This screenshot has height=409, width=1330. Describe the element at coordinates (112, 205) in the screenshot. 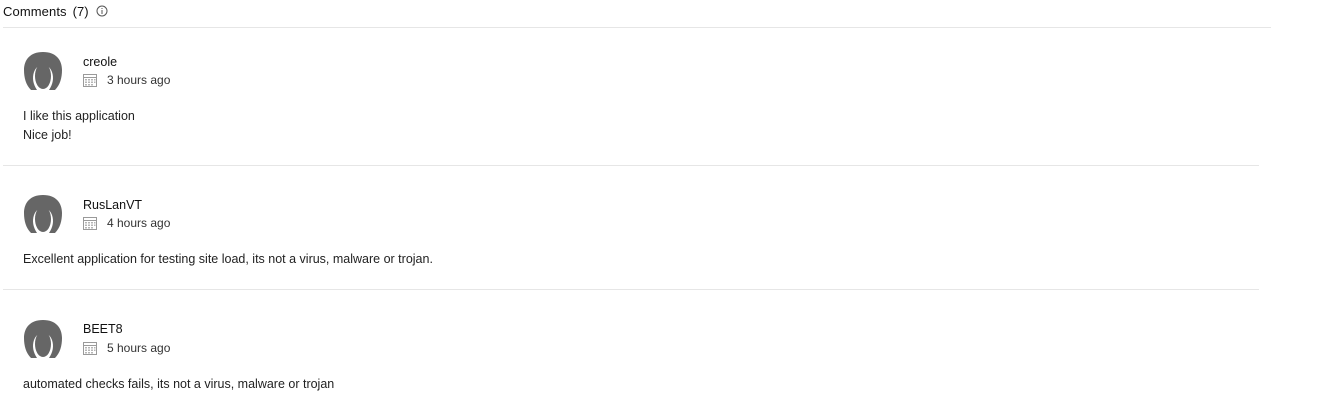

I see `comment-author: RusLanVT` at that location.